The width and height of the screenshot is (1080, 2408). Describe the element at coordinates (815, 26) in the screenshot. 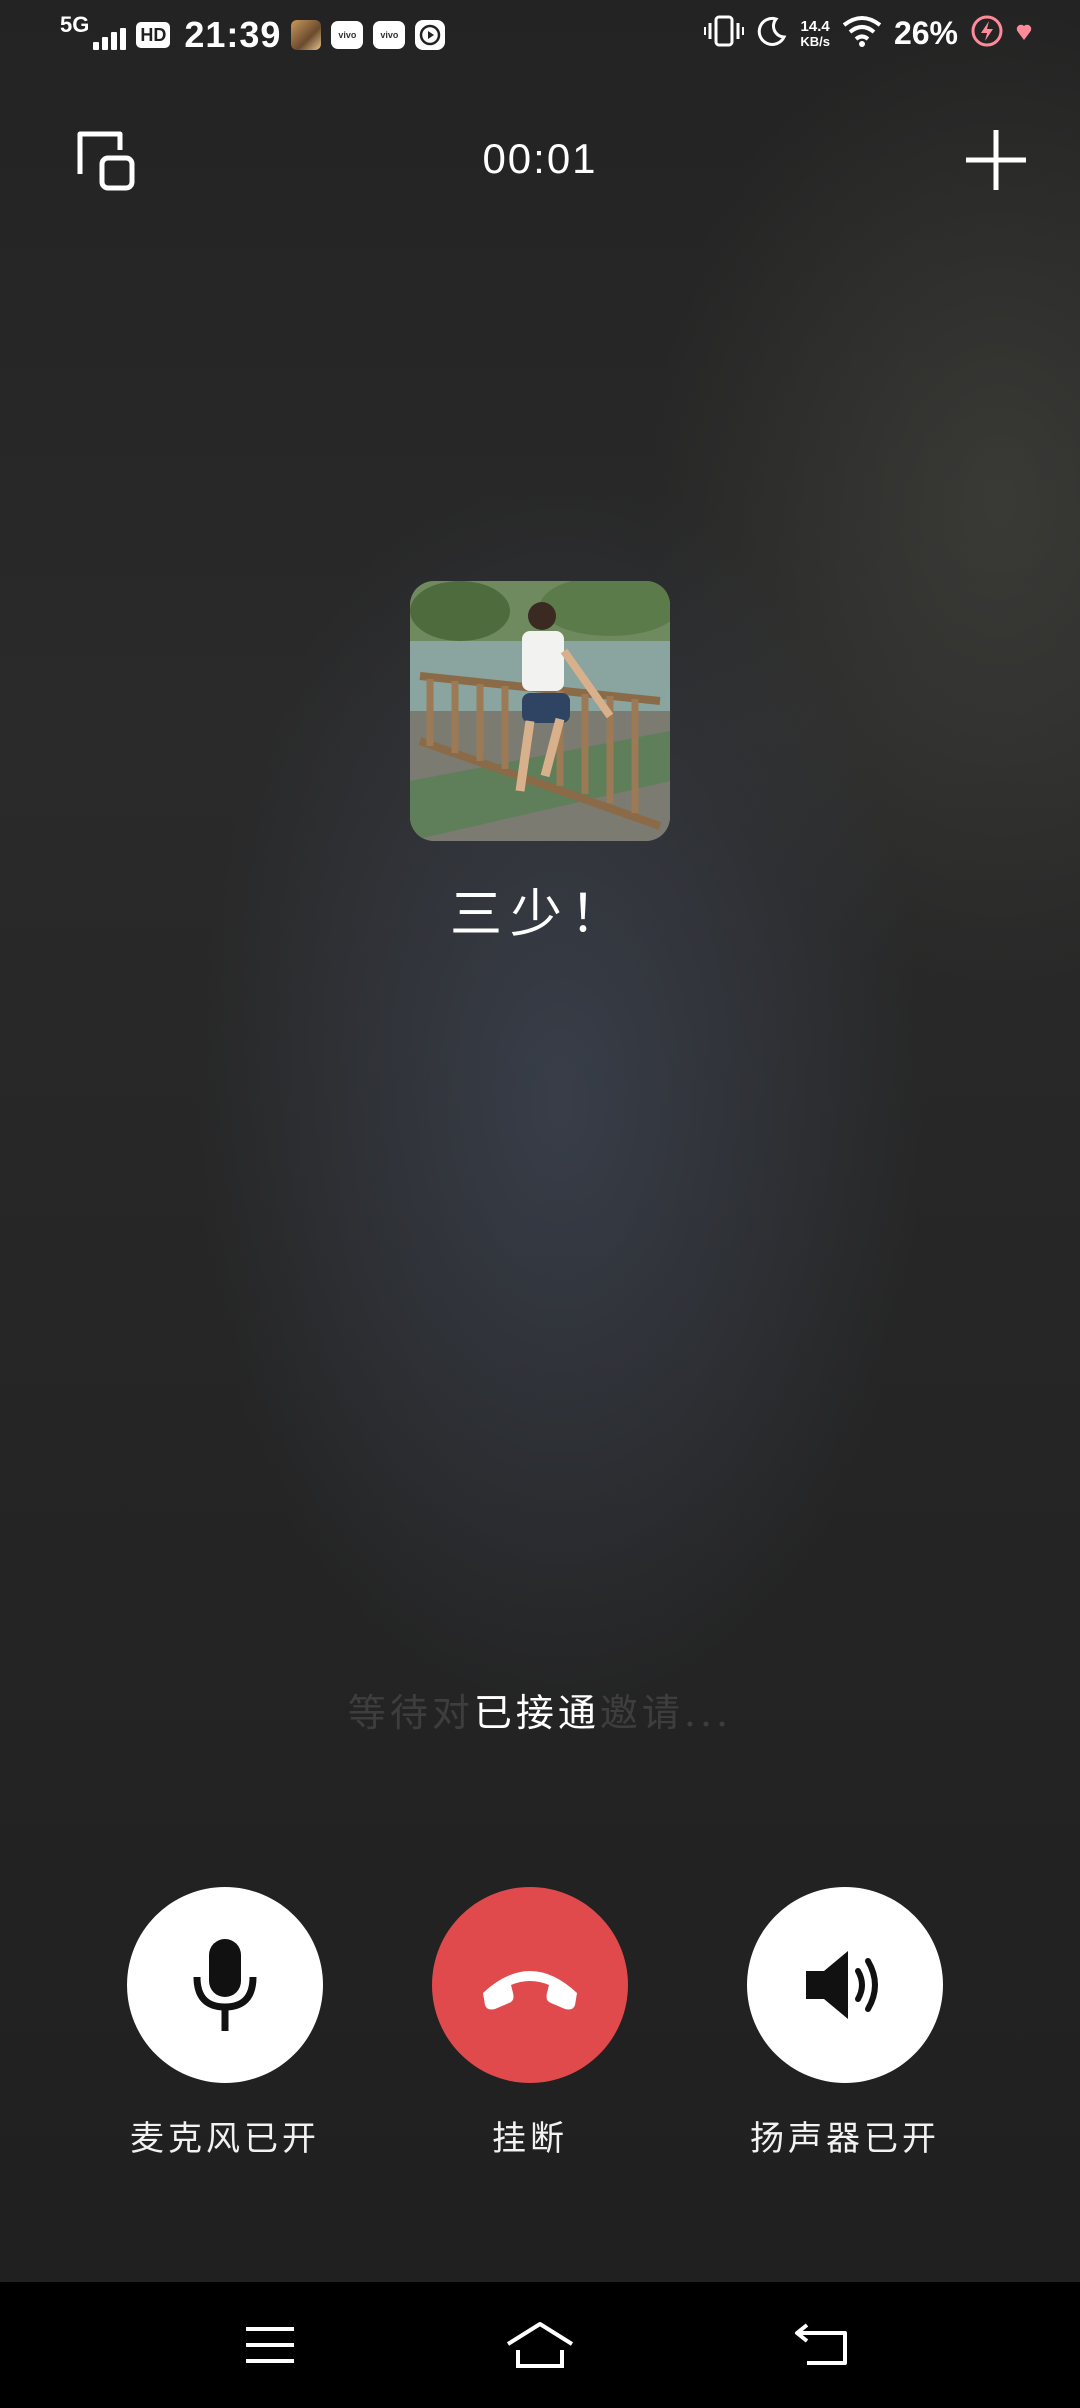

I see `network-speed-value: 14.4` at that location.